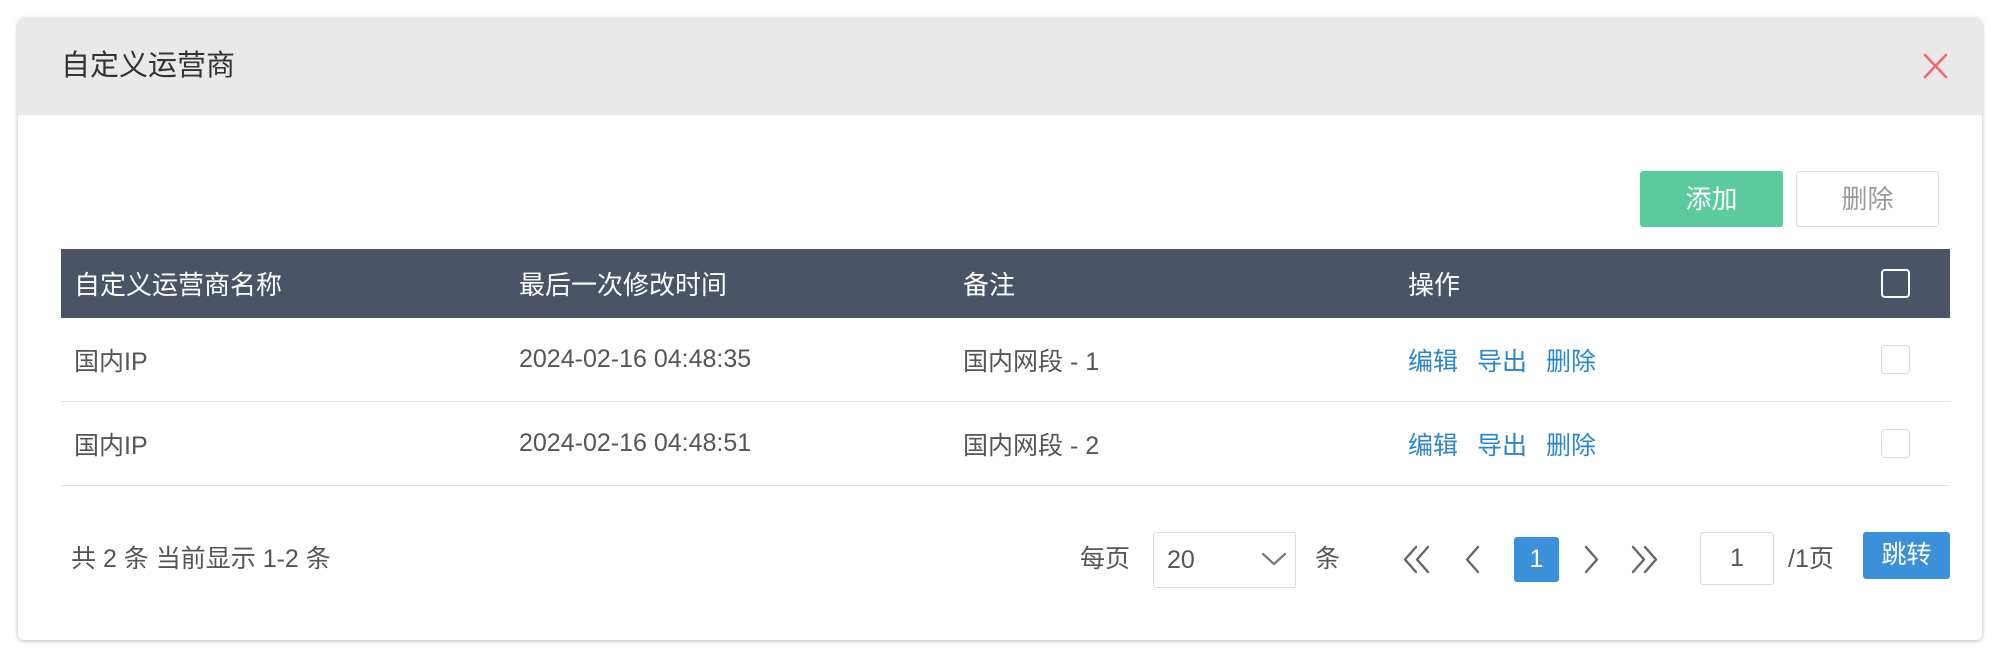 This screenshot has height=658, width=2000. Describe the element at coordinates (1711, 199) in the screenshot. I see `add-button: 添加` at that location.